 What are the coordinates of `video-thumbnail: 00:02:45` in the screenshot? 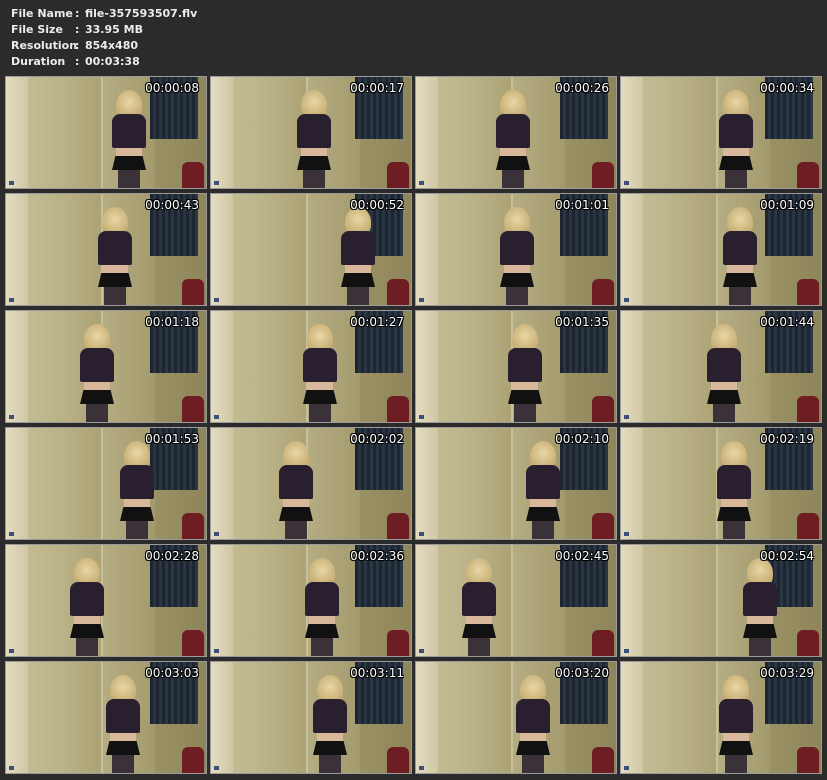 It's located at (516, 600).